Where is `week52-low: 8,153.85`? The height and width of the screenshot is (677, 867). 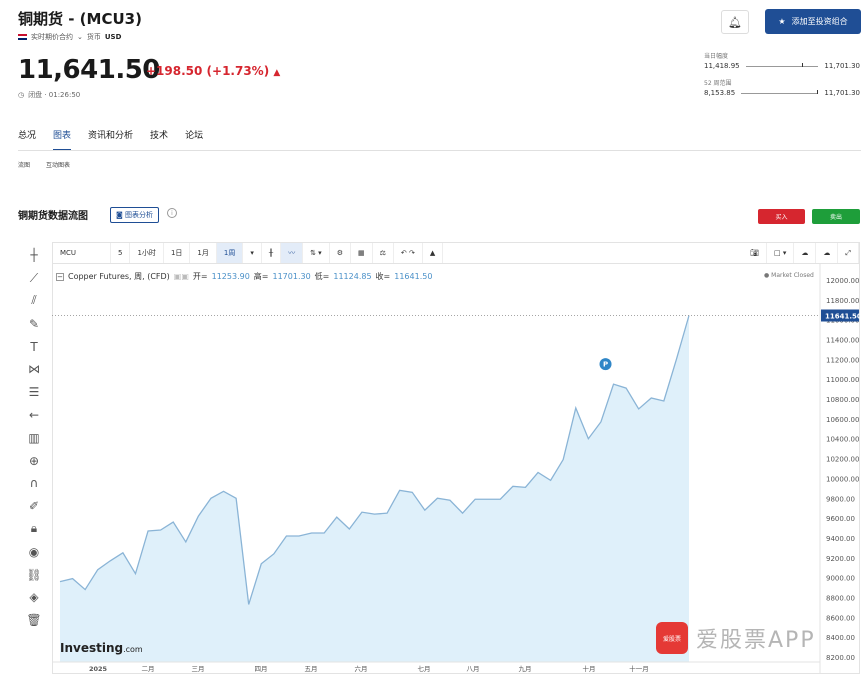 week52-low: 8,153.85 is located at coordinates (720, 93).